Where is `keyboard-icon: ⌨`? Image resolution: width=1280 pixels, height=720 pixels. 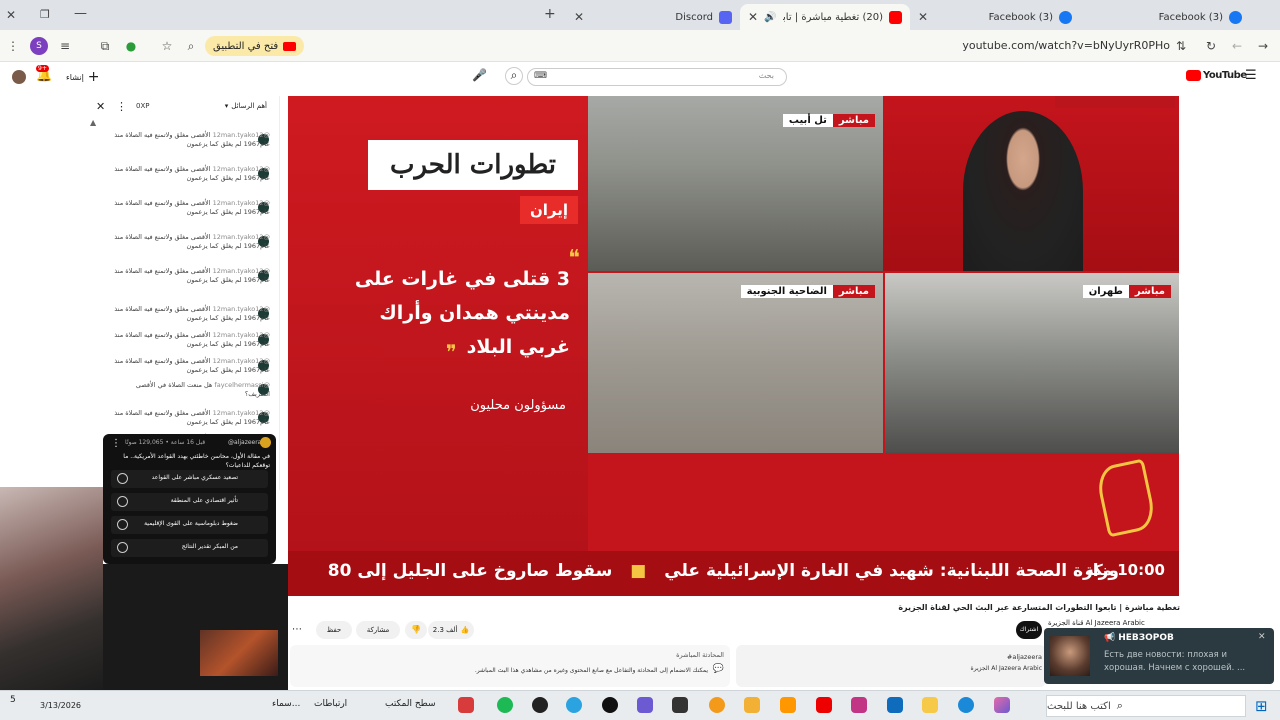
keyboard-icon: ⌨ is located at coordinates (540, 76).